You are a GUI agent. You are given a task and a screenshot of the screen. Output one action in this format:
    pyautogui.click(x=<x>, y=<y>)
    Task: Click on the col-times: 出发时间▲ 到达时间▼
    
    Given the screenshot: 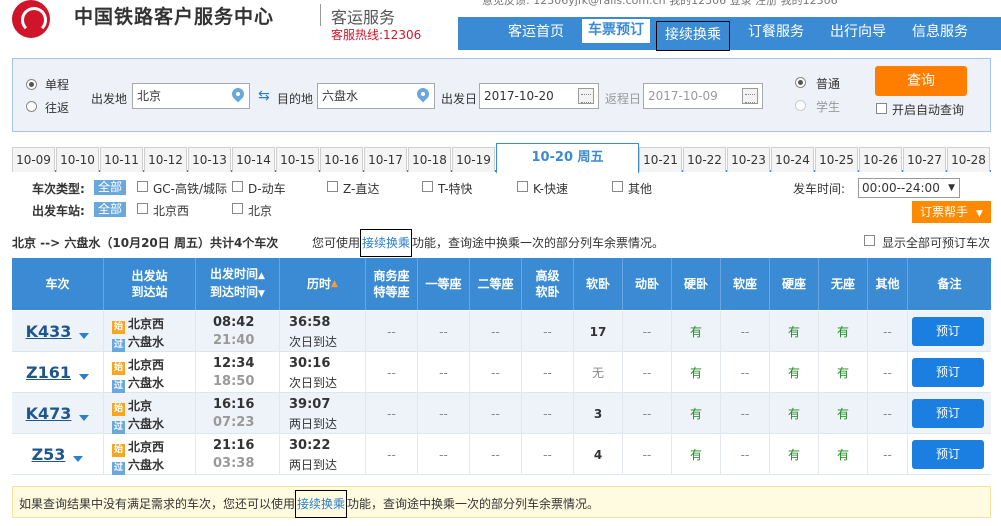 What is the action you would take?
    pyautogui.click(x=238, y=284)
    